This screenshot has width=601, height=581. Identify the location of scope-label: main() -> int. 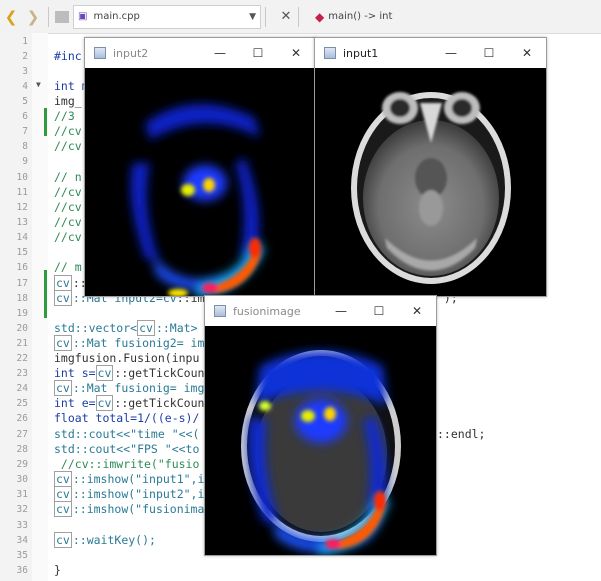
(360, 16).